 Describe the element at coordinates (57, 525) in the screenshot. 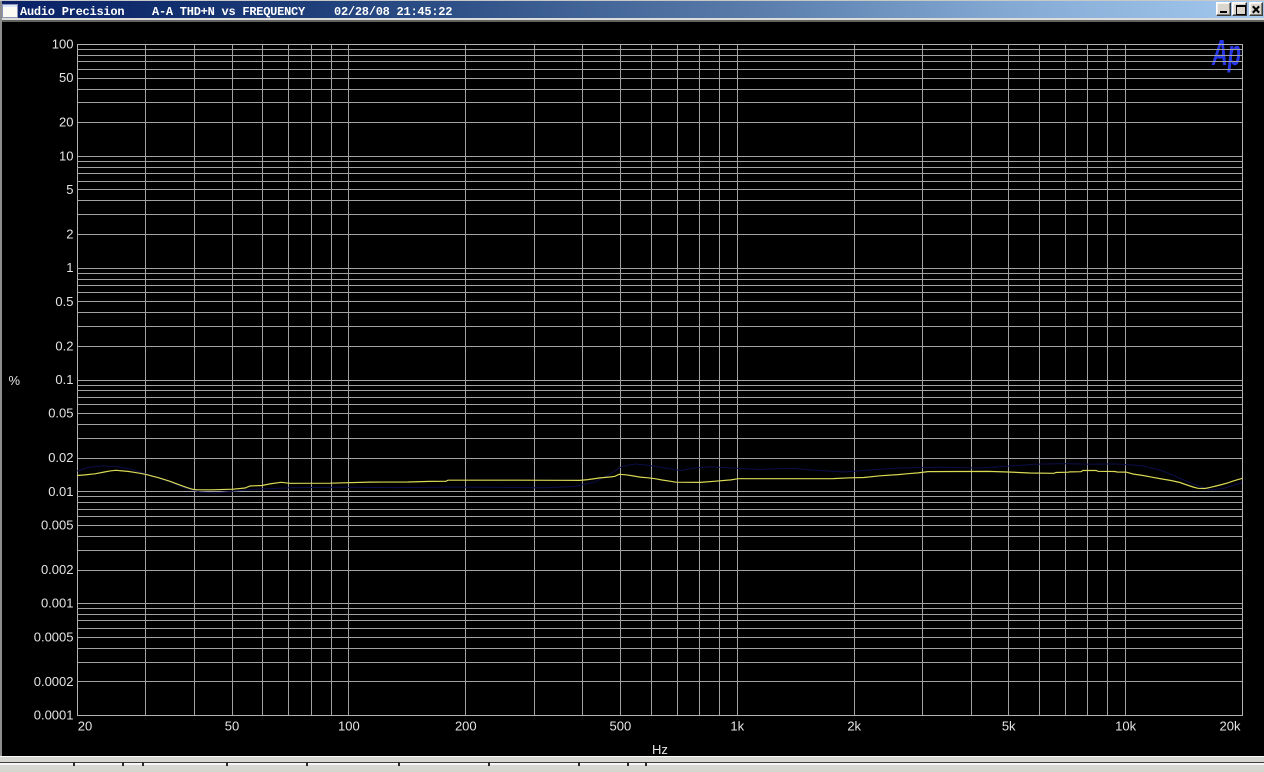

I see `svg-text: 0.005` at that location.